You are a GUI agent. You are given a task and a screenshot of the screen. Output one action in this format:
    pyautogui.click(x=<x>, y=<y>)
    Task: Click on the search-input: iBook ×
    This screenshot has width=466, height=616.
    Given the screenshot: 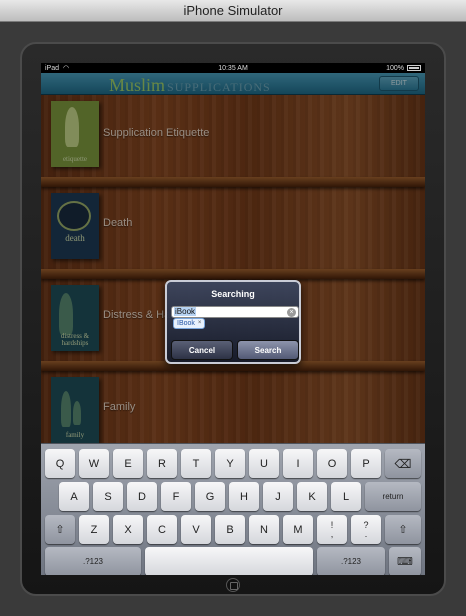 What is the action you would take?
    pyautogui.click(x=235, y=312)
    